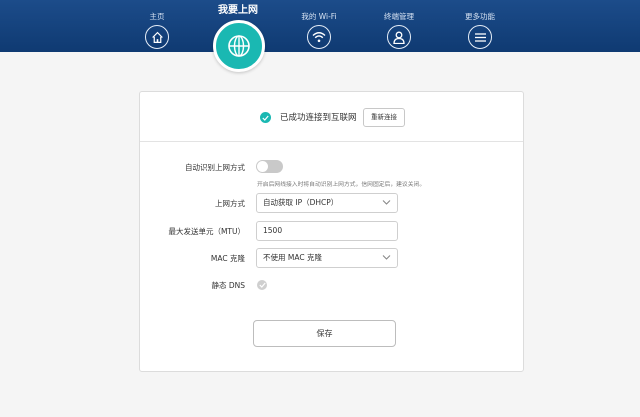 Image resolution: width=640 pixels, height=417 pixels. What do you see at coordinates (480, 24) in the screenshot?
I see `nav-item-more: 更多功能` at bounding box center [480, 24].